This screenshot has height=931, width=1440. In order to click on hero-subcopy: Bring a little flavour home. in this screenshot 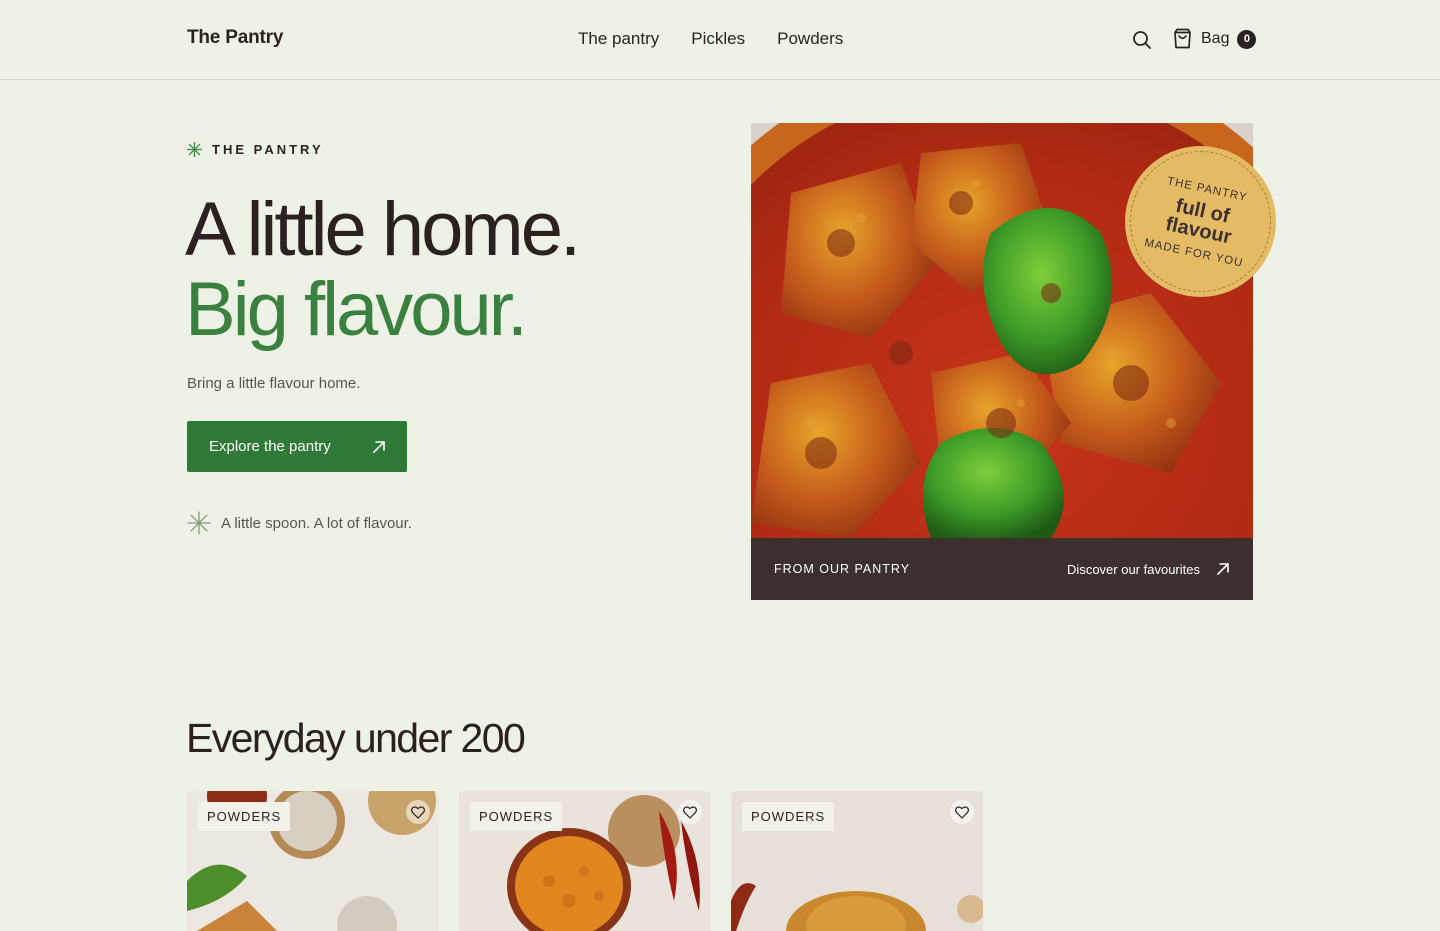, I will do `click(274, 383)`.